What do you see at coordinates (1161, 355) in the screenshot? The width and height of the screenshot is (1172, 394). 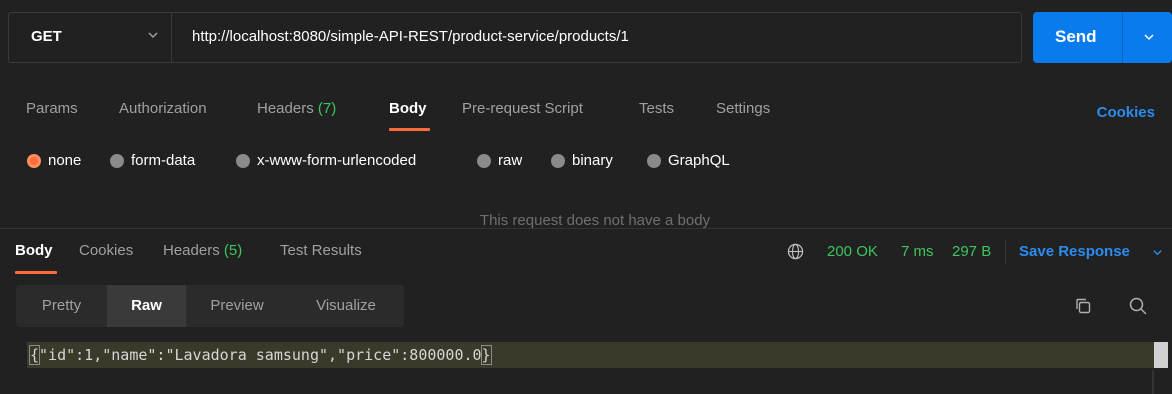 I see `text-cursor` at bounding box center [1161, 355].